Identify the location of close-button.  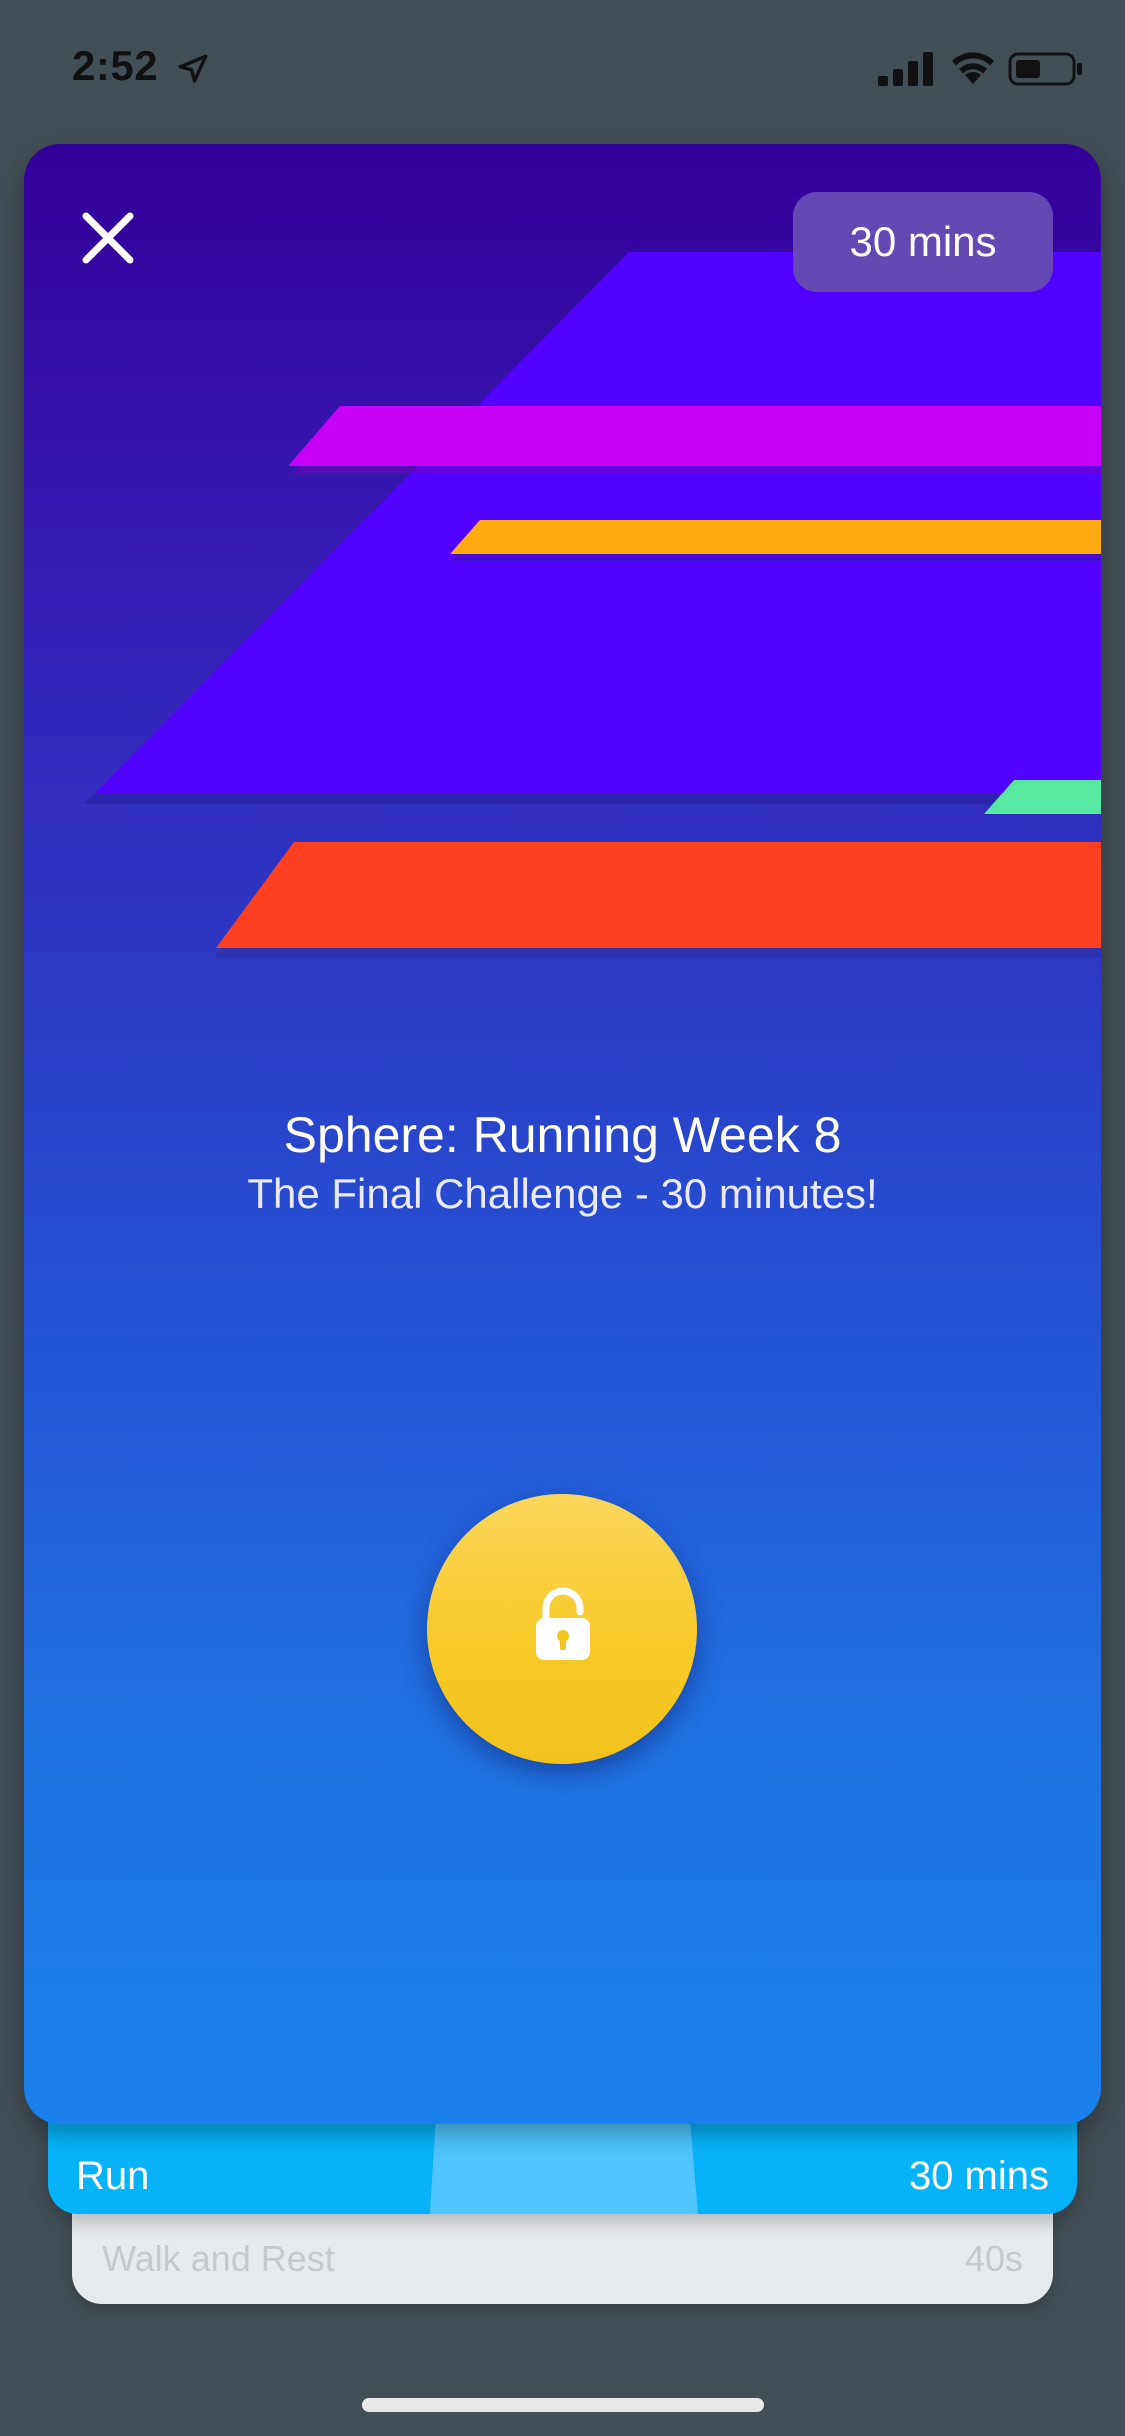
(108, 238).